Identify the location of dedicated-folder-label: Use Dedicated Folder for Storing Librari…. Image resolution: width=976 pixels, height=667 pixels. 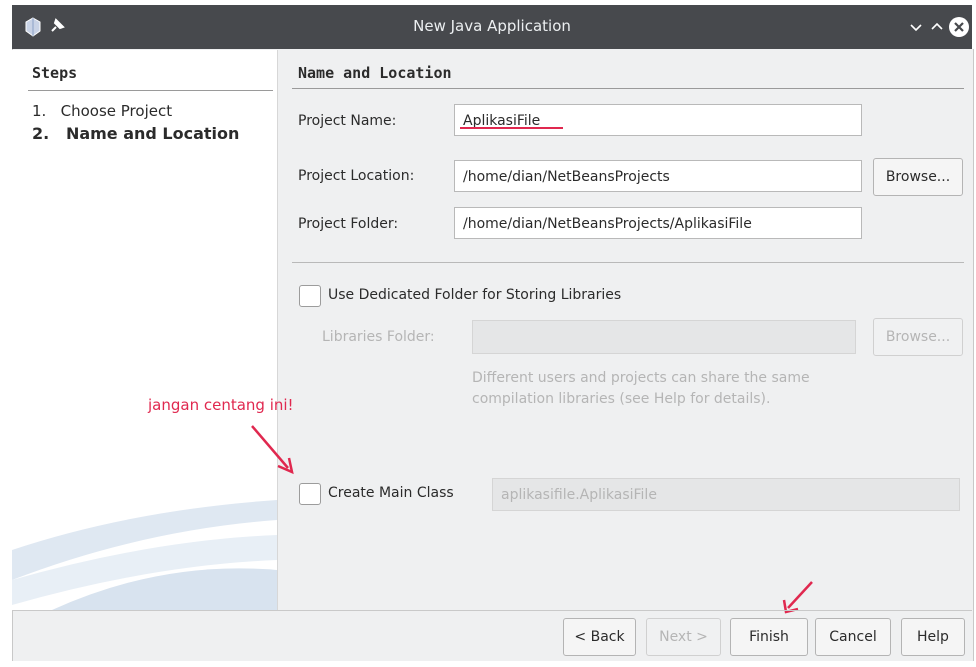
(475, 295).